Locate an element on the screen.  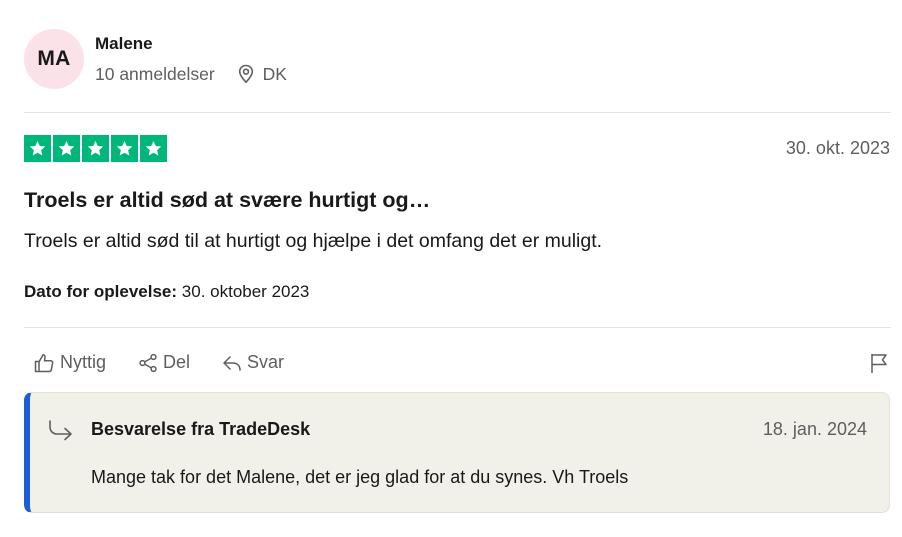
share-button: Del is located at coordinates (164, 362).